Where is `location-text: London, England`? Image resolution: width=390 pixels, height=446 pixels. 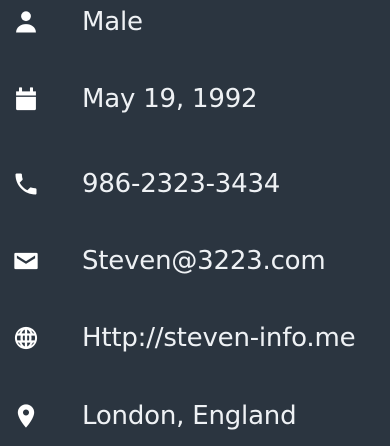 location-text: London, England is located at coordinates (189, 416).